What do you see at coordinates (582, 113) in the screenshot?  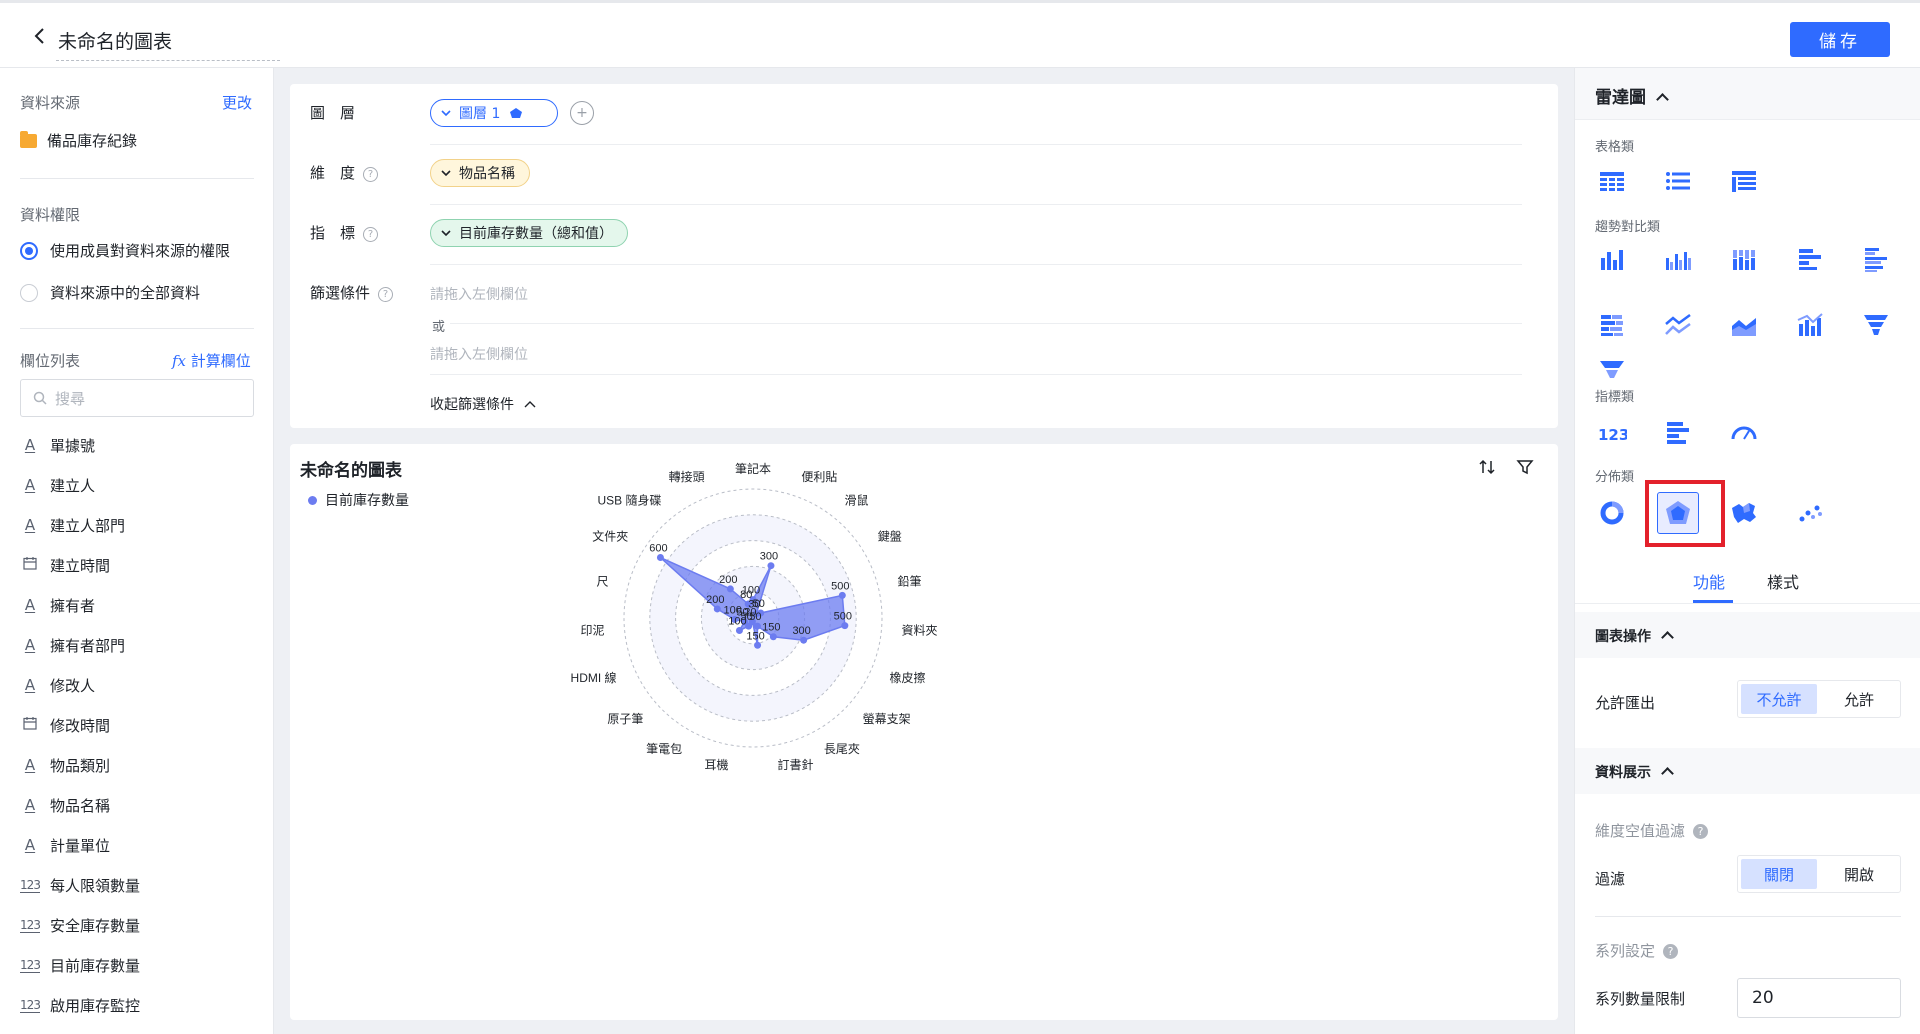 I see `add-layer-button: +` at bounding box center [582, 113].